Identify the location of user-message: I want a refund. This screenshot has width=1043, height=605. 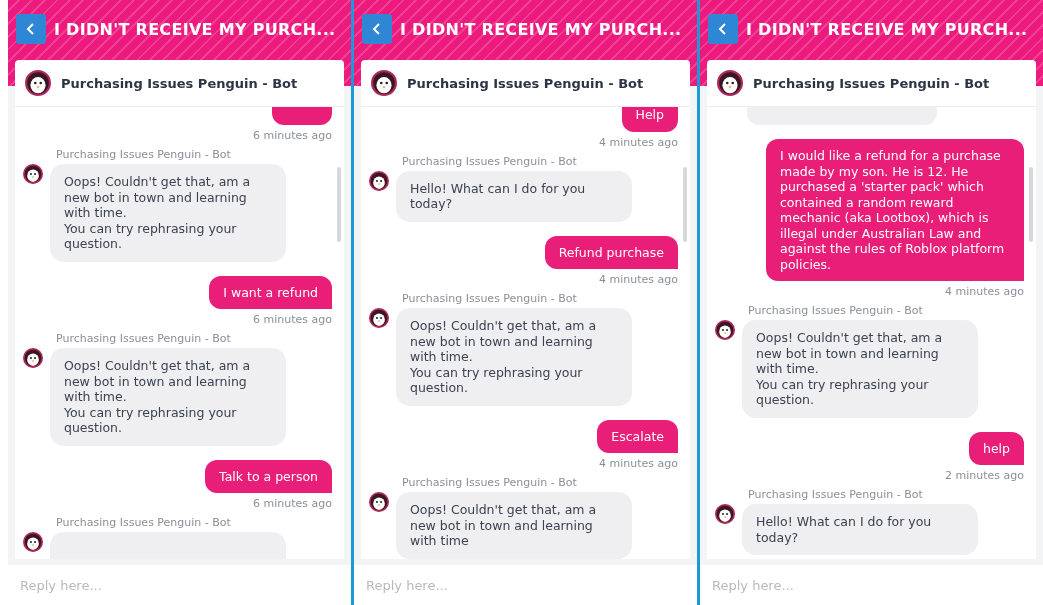
(270, 292).